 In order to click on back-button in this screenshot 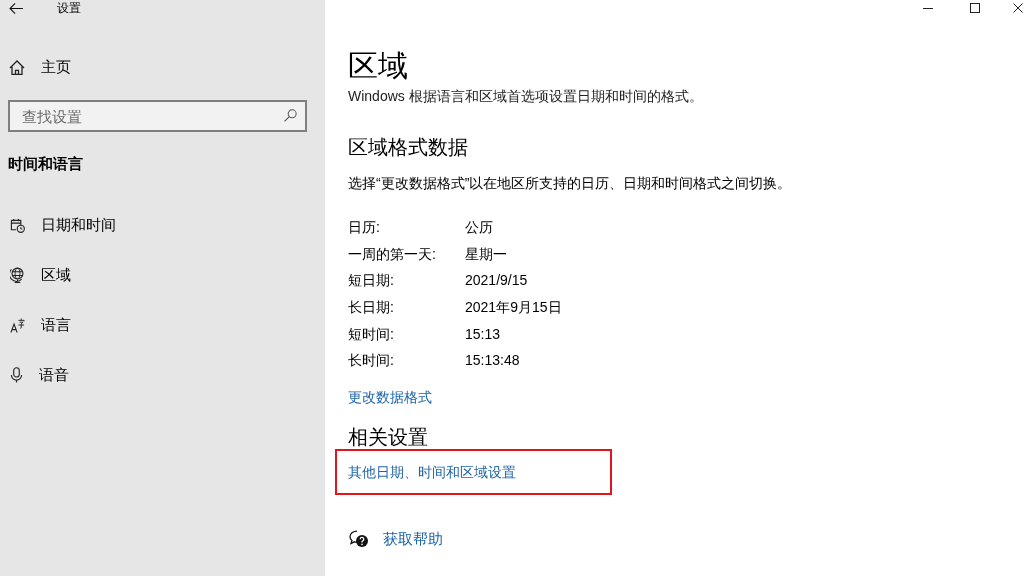, I will do `click(16, 8)`.